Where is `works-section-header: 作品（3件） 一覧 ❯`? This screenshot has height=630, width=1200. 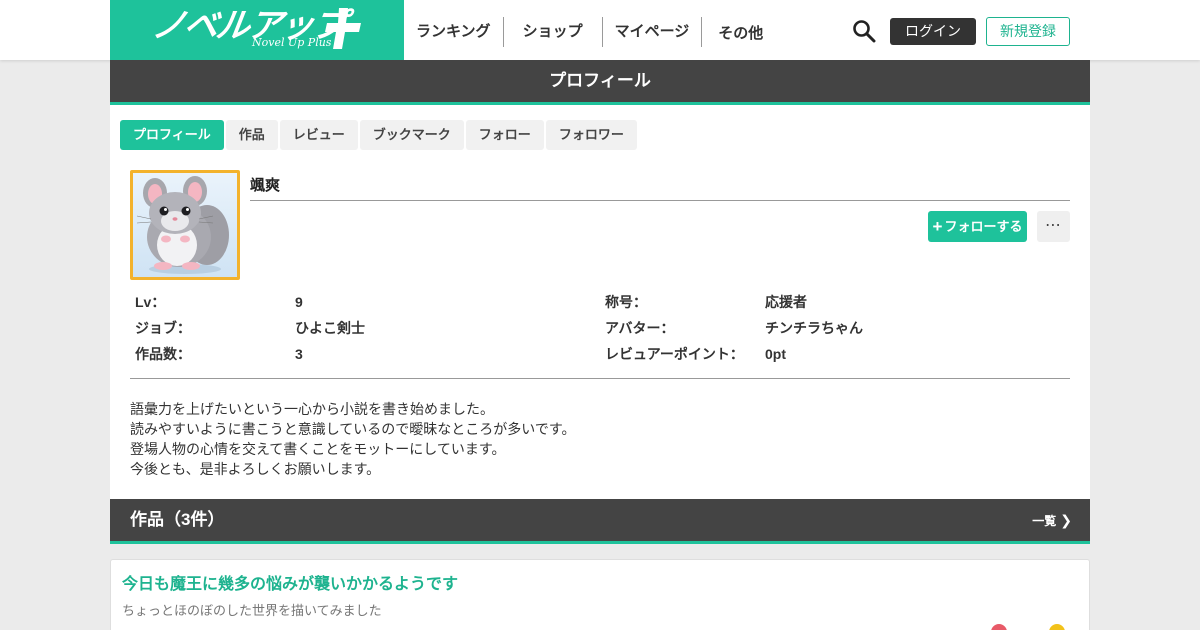 works-section-header: 作品（3件） 一覧 ❯ is located at coordinates (600, 521).